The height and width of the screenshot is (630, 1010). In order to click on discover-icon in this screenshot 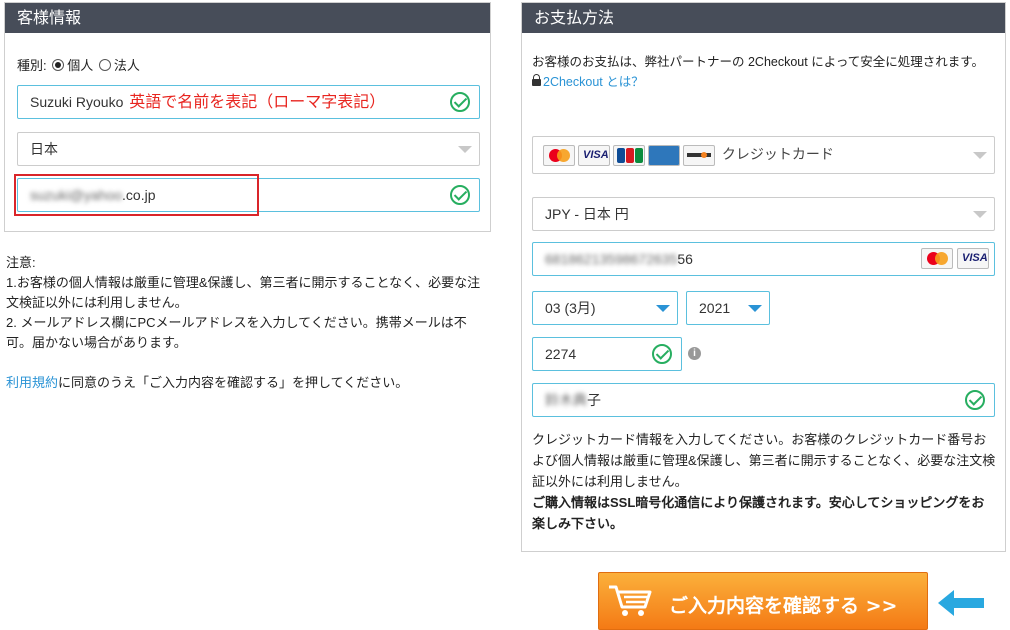, I will do `click(699, 155)`.